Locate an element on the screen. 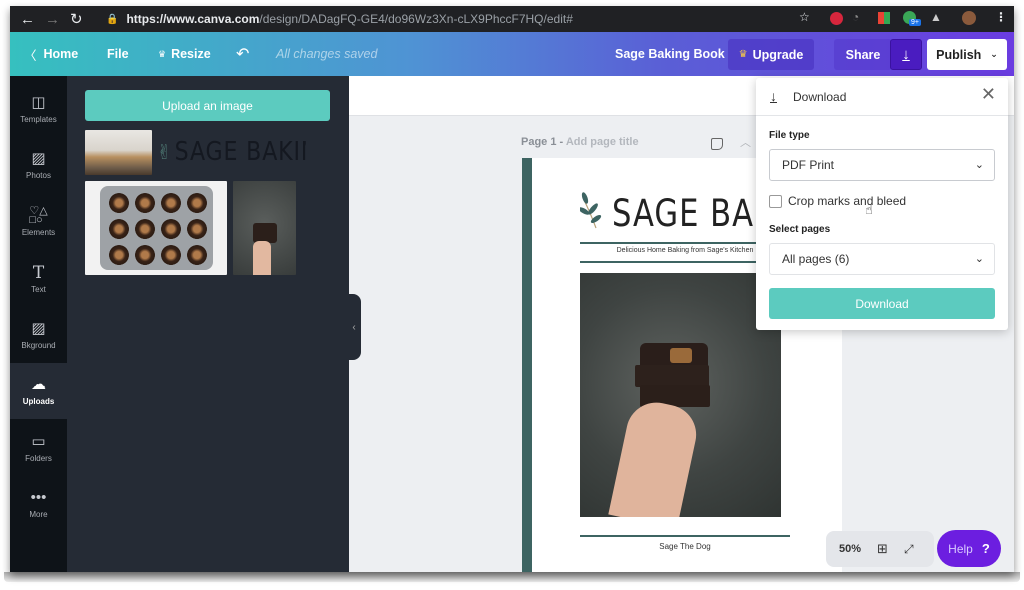 The height and width of the screenshot is (590, 1024). chevron-left-icon: ‹ is located at coordinates (354, 327).